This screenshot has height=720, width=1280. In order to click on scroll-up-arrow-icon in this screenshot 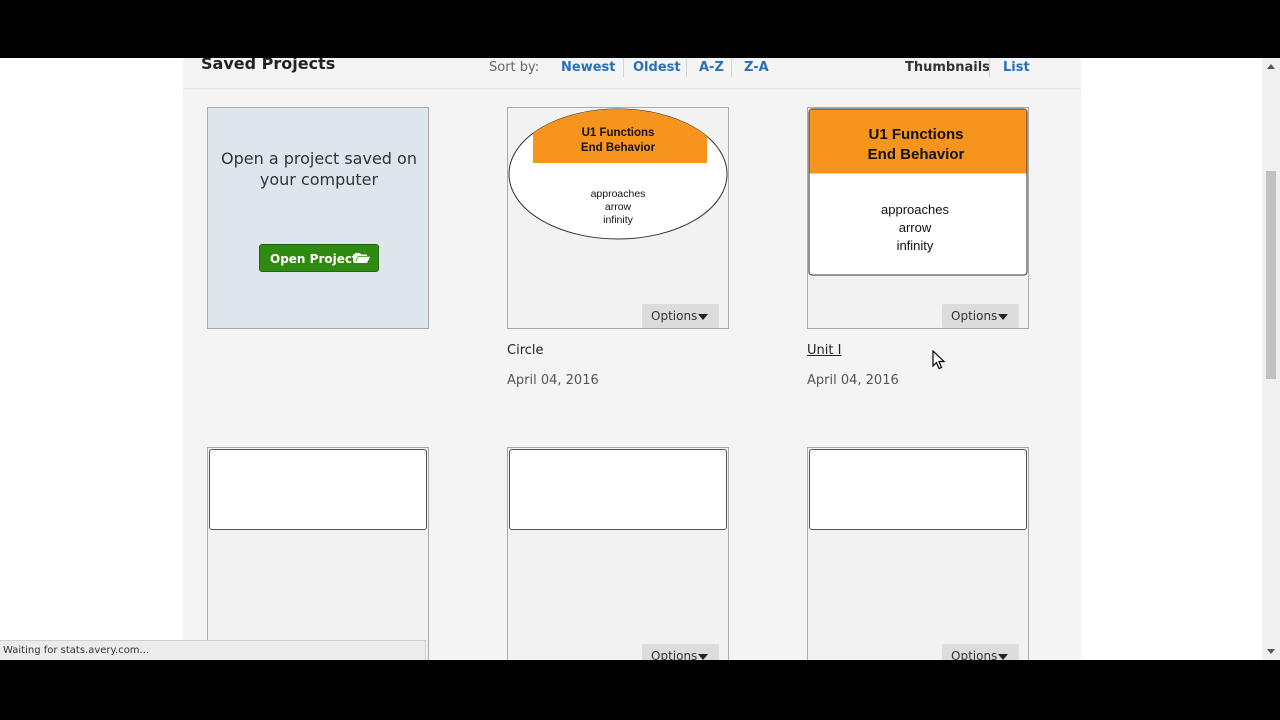, I will do `click(1271, 67)`.